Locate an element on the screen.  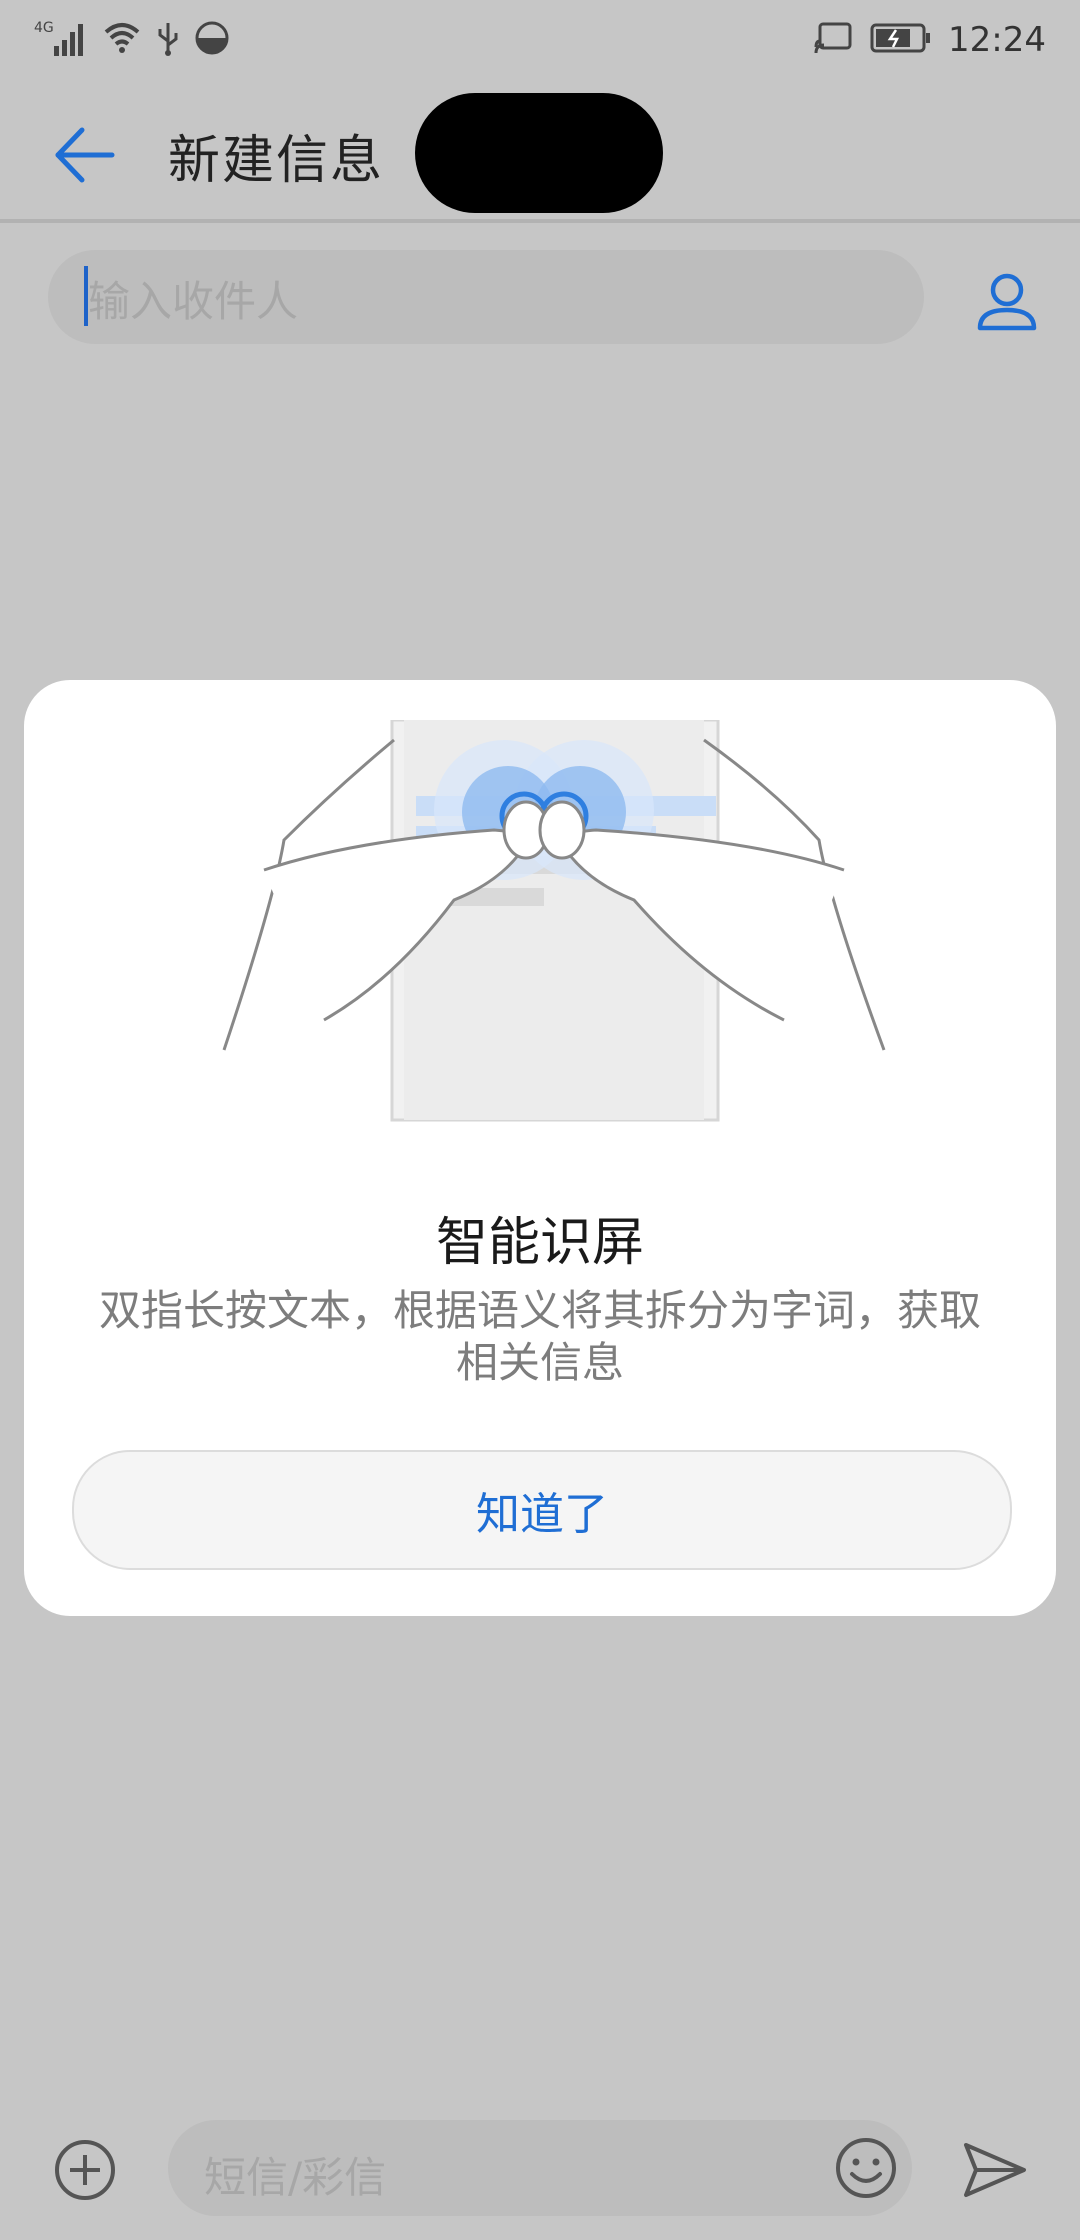
status-icons-right: 12:24 is located at coordinates (930, 40).